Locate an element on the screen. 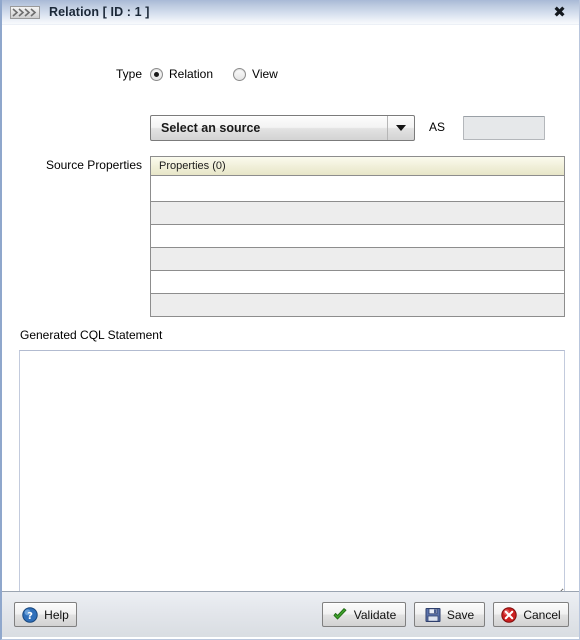 The image size is (580, 640). check-icon is located at coordinates (340, 613).